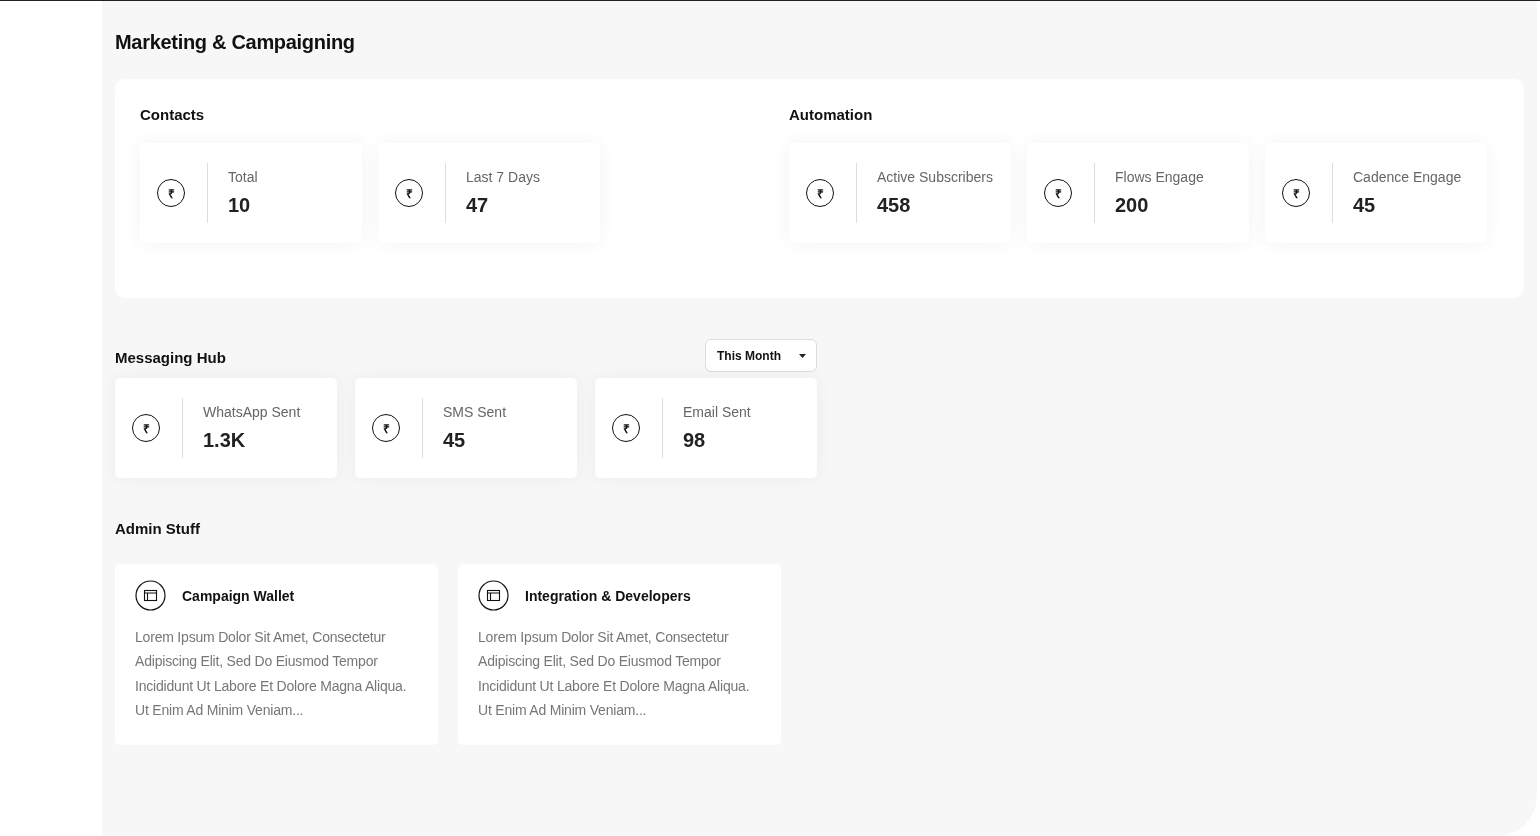 Image resolution: width=1540 pixels, height=836 pixels. Describe the element at coordinates (235, 42) in the screenshot. I see `page-title: Marketing & Campaigning` at that location.